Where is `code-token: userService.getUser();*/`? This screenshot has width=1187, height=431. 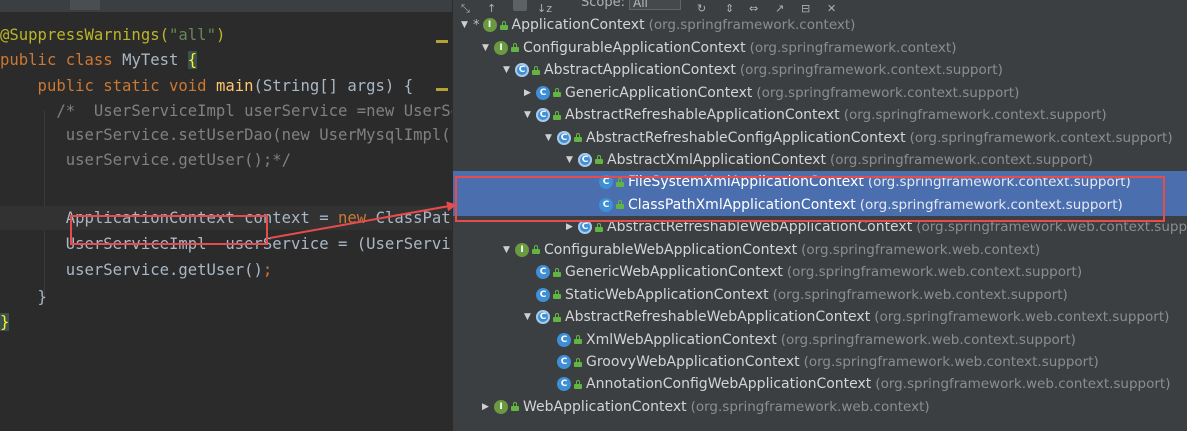 code-token: userService.getUser();*/ is located at coordinates (146, 160).